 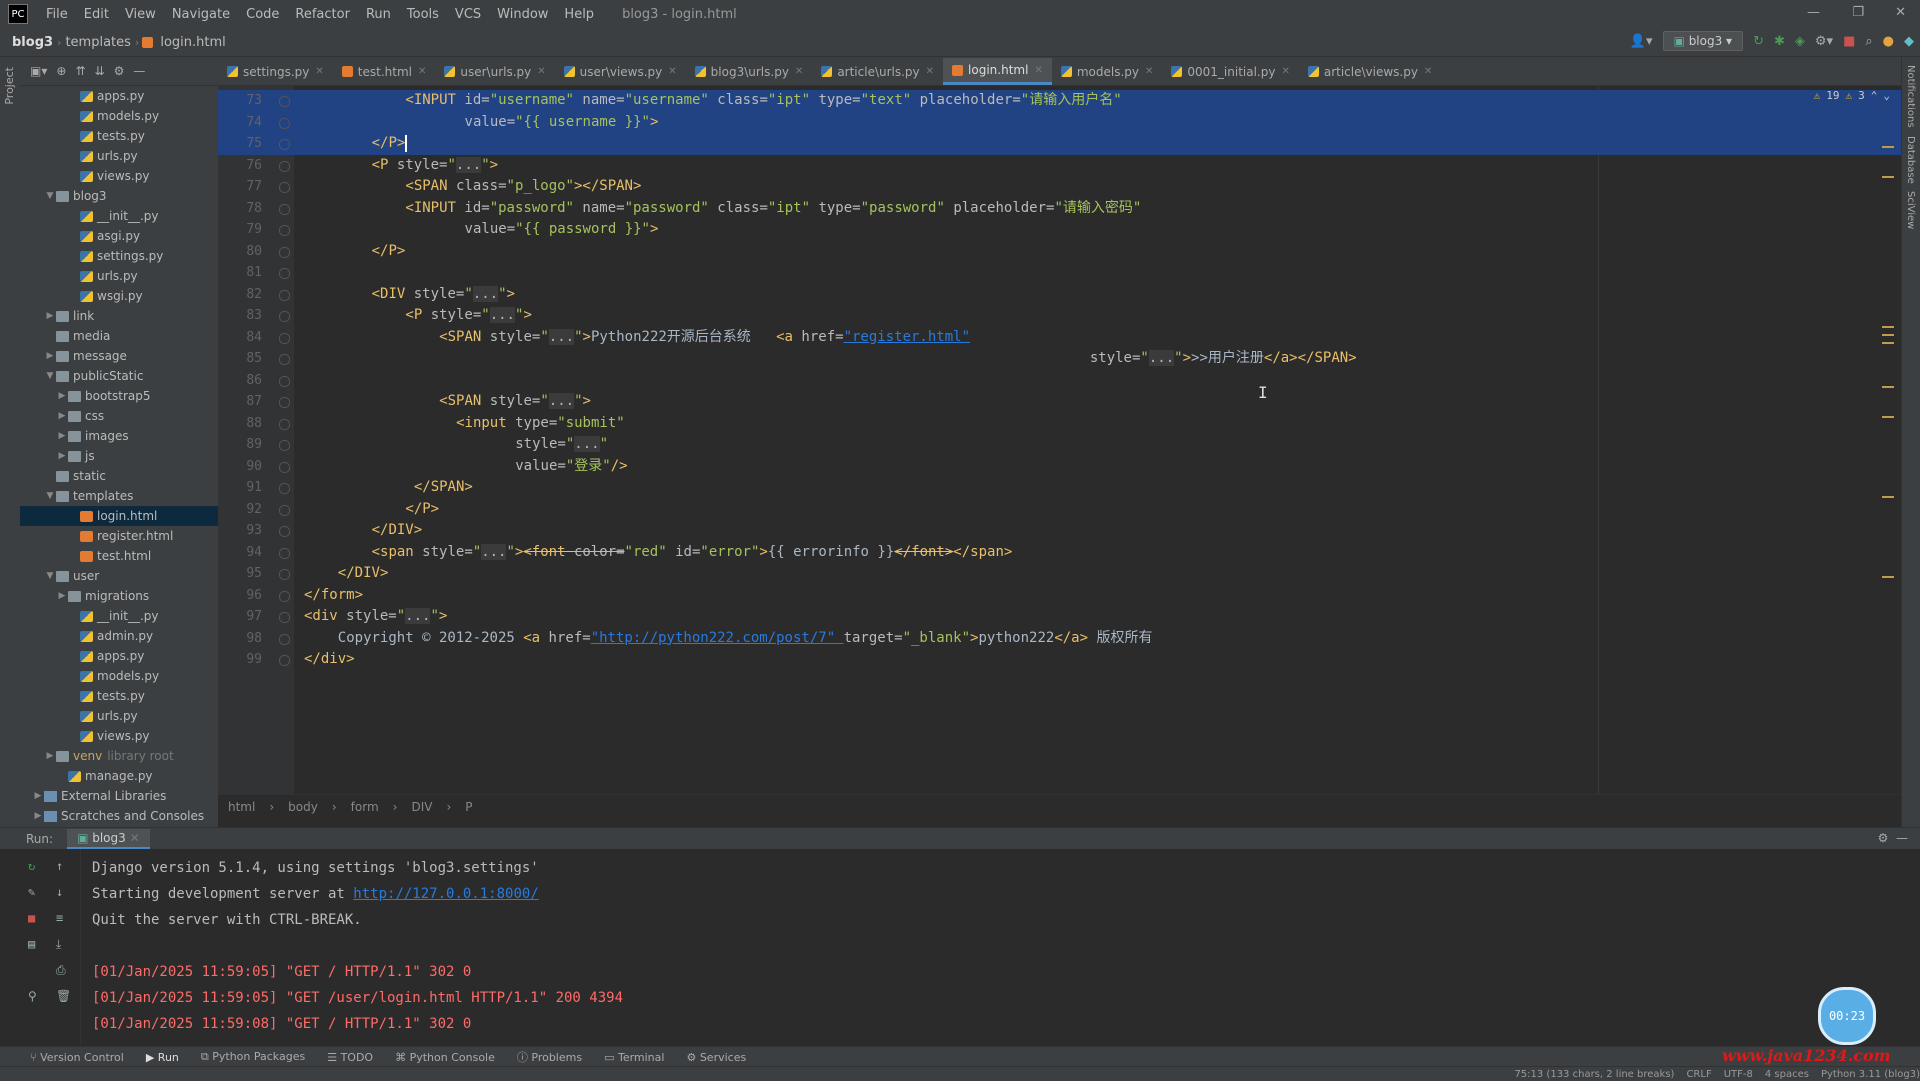 I want to click on tree-item: ▶ css, so click(x=119, y=416).